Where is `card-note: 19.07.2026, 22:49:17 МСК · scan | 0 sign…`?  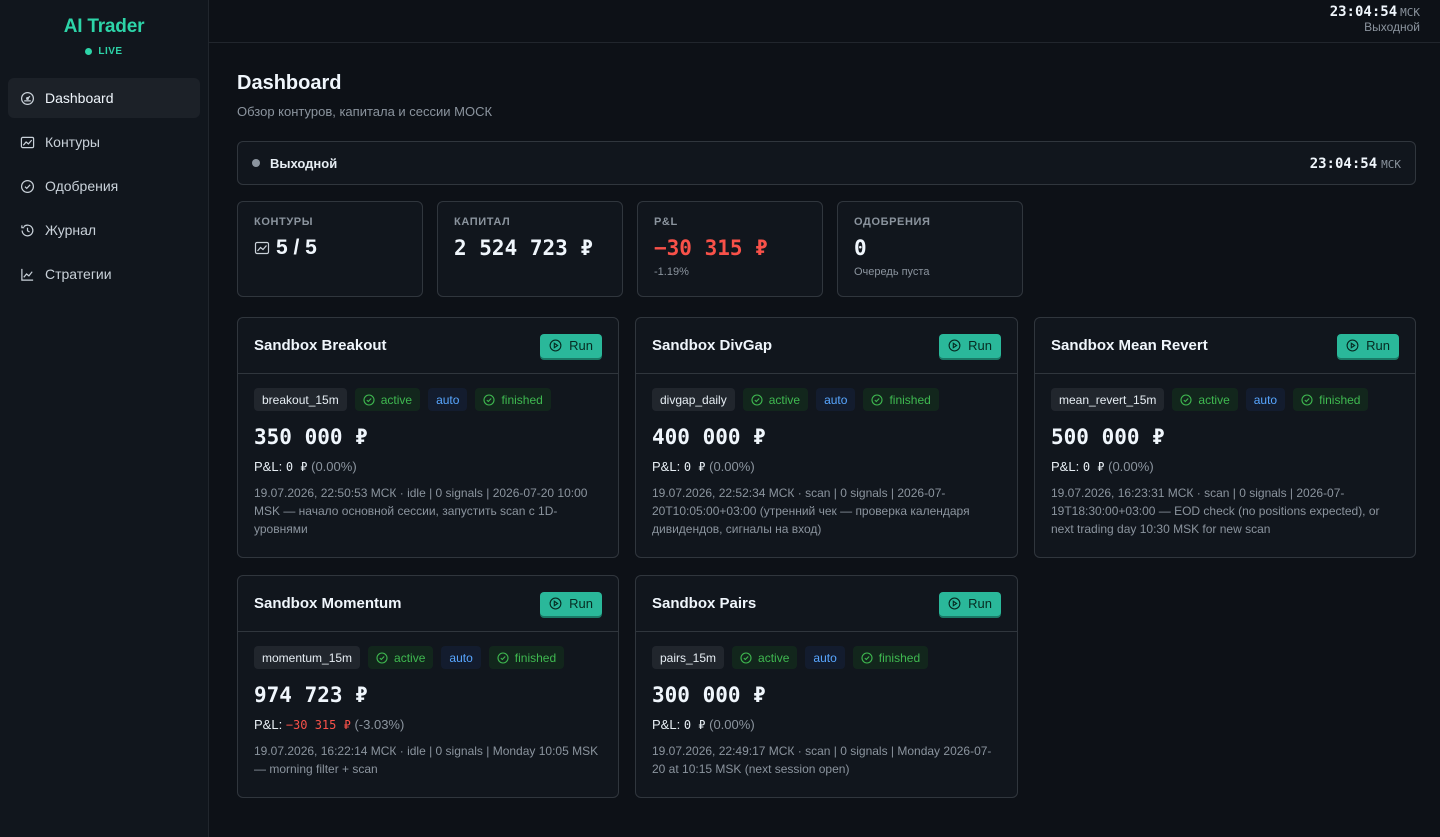 card-note: 19.07.2026, 22:49:17 МСК · scan | 0 sign… is located at coordinates (822, 760).